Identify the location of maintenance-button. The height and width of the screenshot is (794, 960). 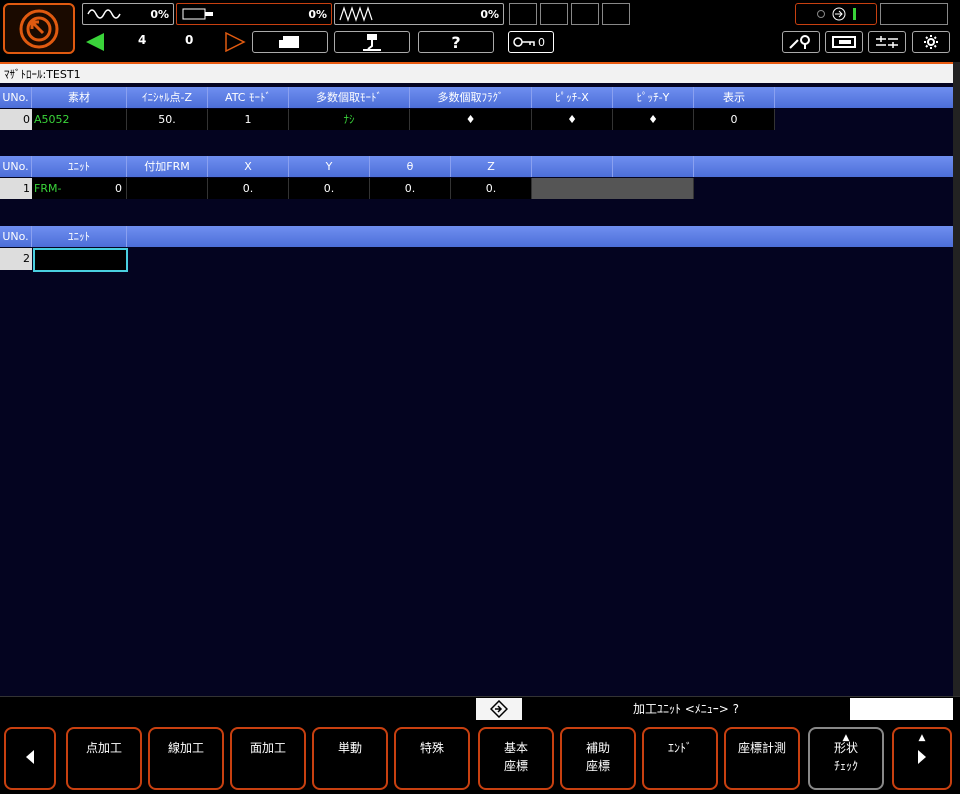
(801, 42).